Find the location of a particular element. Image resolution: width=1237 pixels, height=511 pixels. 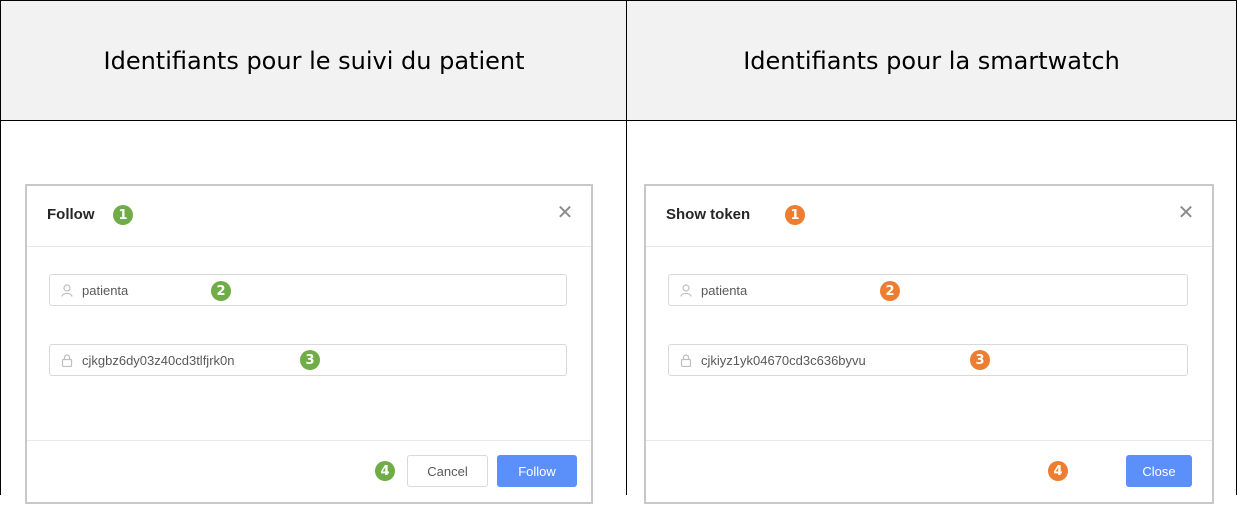

token-value: cjkgbz6dy03z40cd3tlfjrk0n is located at coordinates (158, 360).